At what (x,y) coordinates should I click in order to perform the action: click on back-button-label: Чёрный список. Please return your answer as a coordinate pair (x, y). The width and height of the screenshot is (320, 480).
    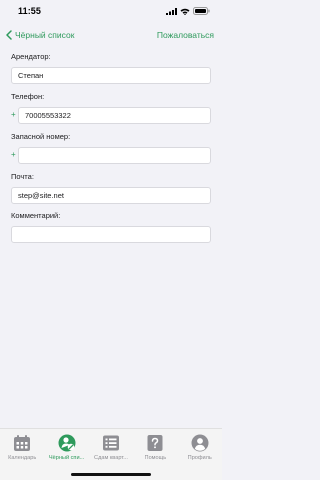
    Looking at the image, I should click on (45, 35).